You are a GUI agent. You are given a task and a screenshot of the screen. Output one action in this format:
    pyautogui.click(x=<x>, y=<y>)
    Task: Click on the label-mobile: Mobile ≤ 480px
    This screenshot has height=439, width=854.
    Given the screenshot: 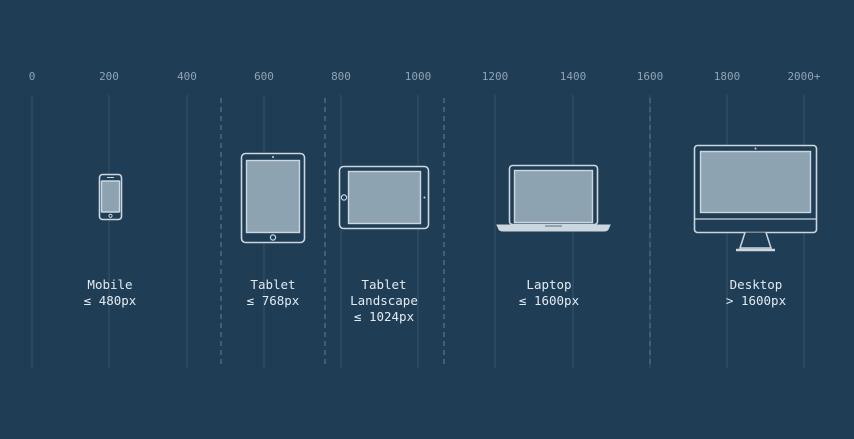 What is the action you would take?
    pyautogui.click(x=110, y=292)
    